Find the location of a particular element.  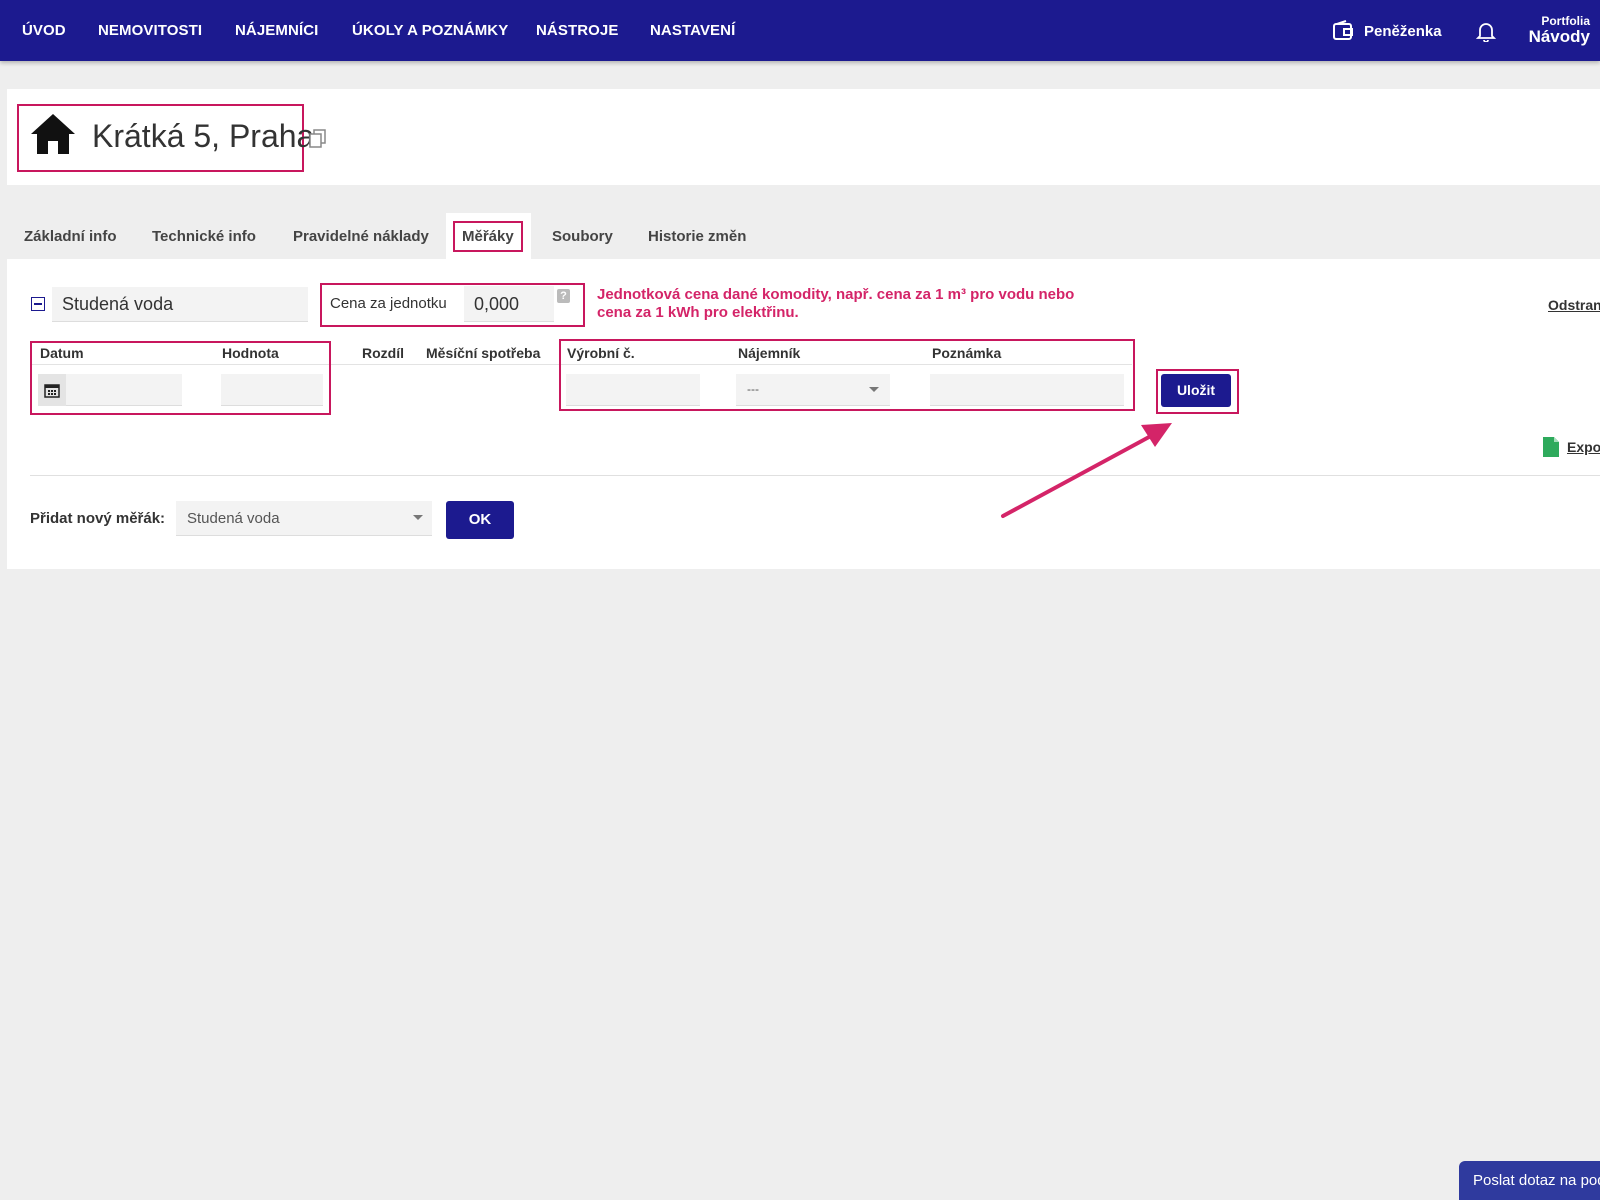

nav-item-ukoly: ÚKOLY A POZNÁMKY is located at coordinates (430, 30).